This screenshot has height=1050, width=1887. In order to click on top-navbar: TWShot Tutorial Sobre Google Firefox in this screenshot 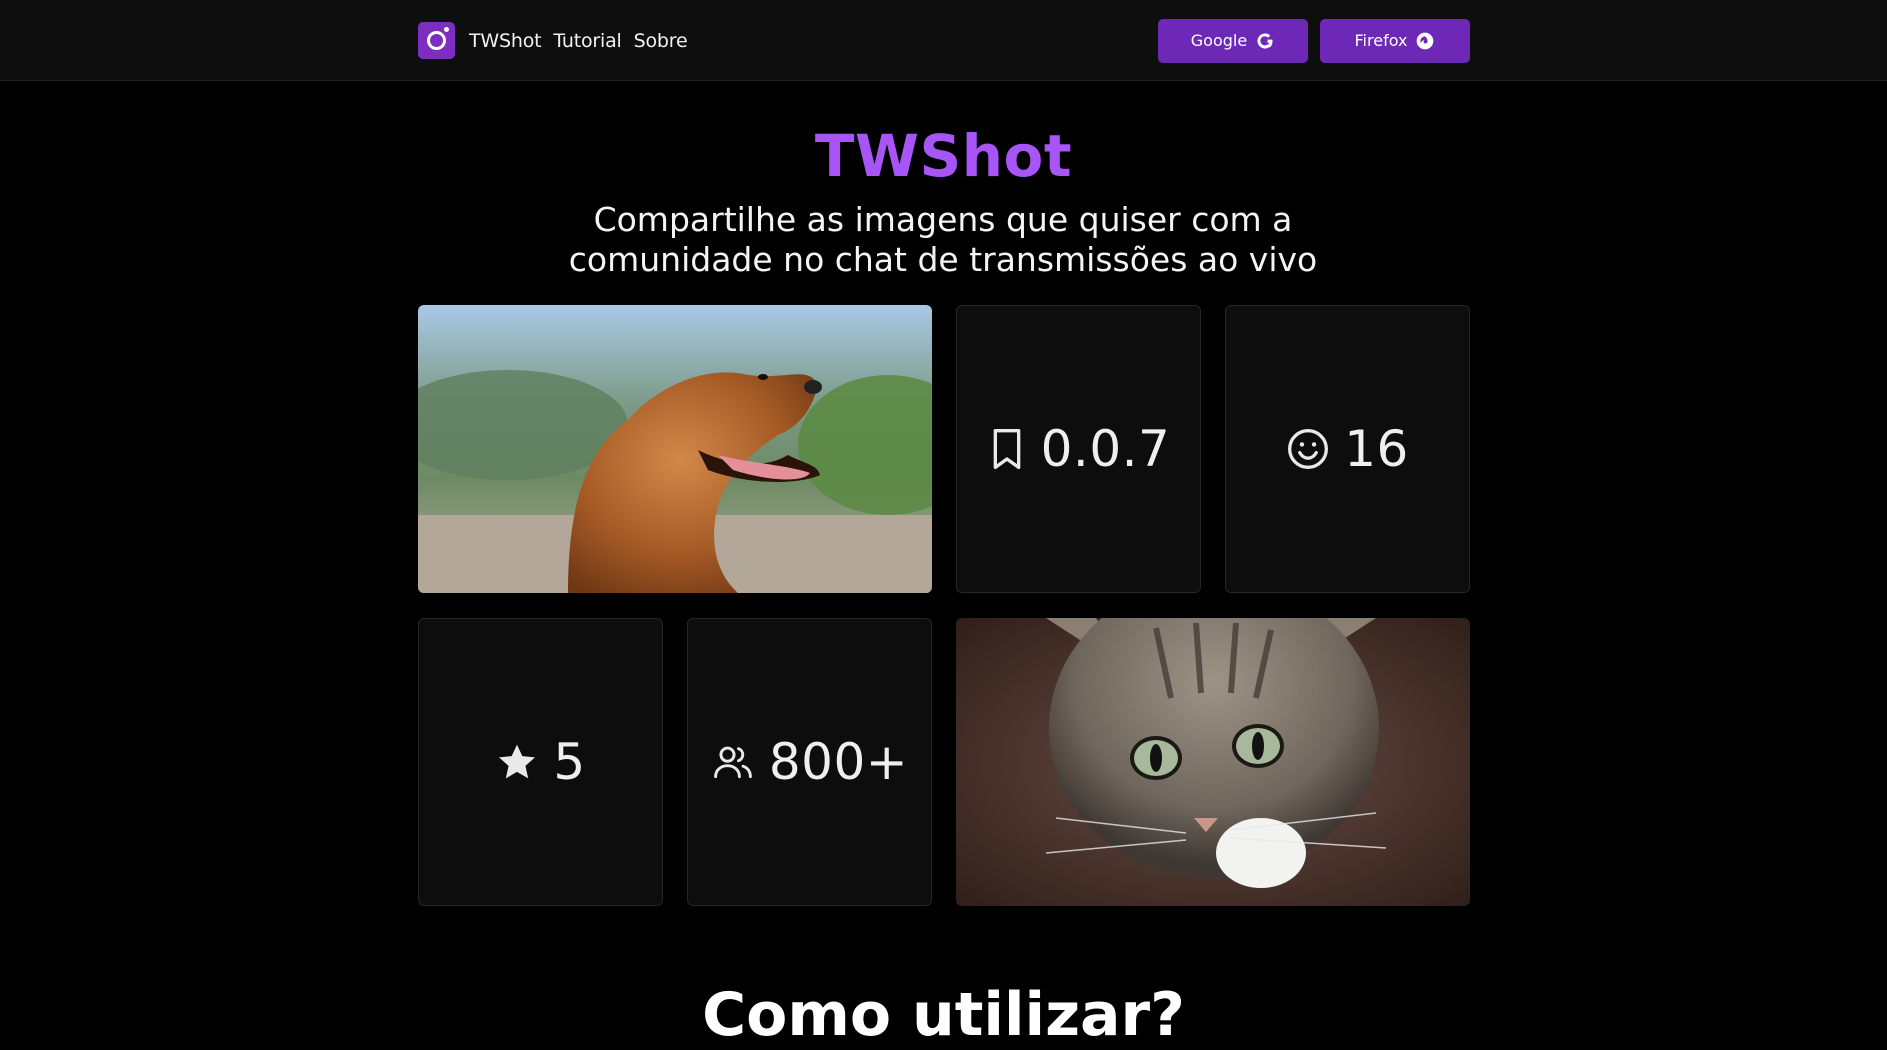, I will do `click(943, 40)`.